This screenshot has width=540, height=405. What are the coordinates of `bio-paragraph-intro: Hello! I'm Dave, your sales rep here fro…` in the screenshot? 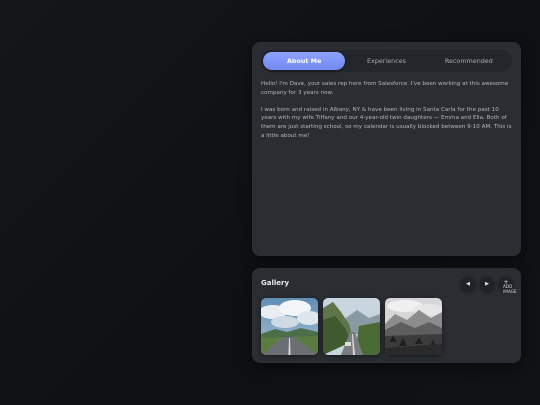 It's located at (385, 88).